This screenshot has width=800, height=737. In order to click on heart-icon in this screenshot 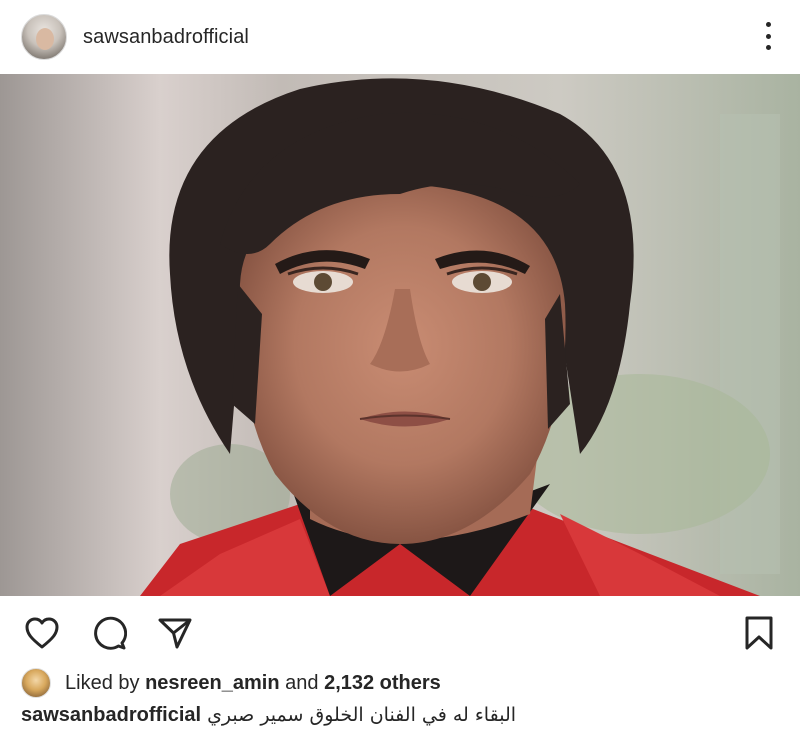, I will do `click(42, 633)`.